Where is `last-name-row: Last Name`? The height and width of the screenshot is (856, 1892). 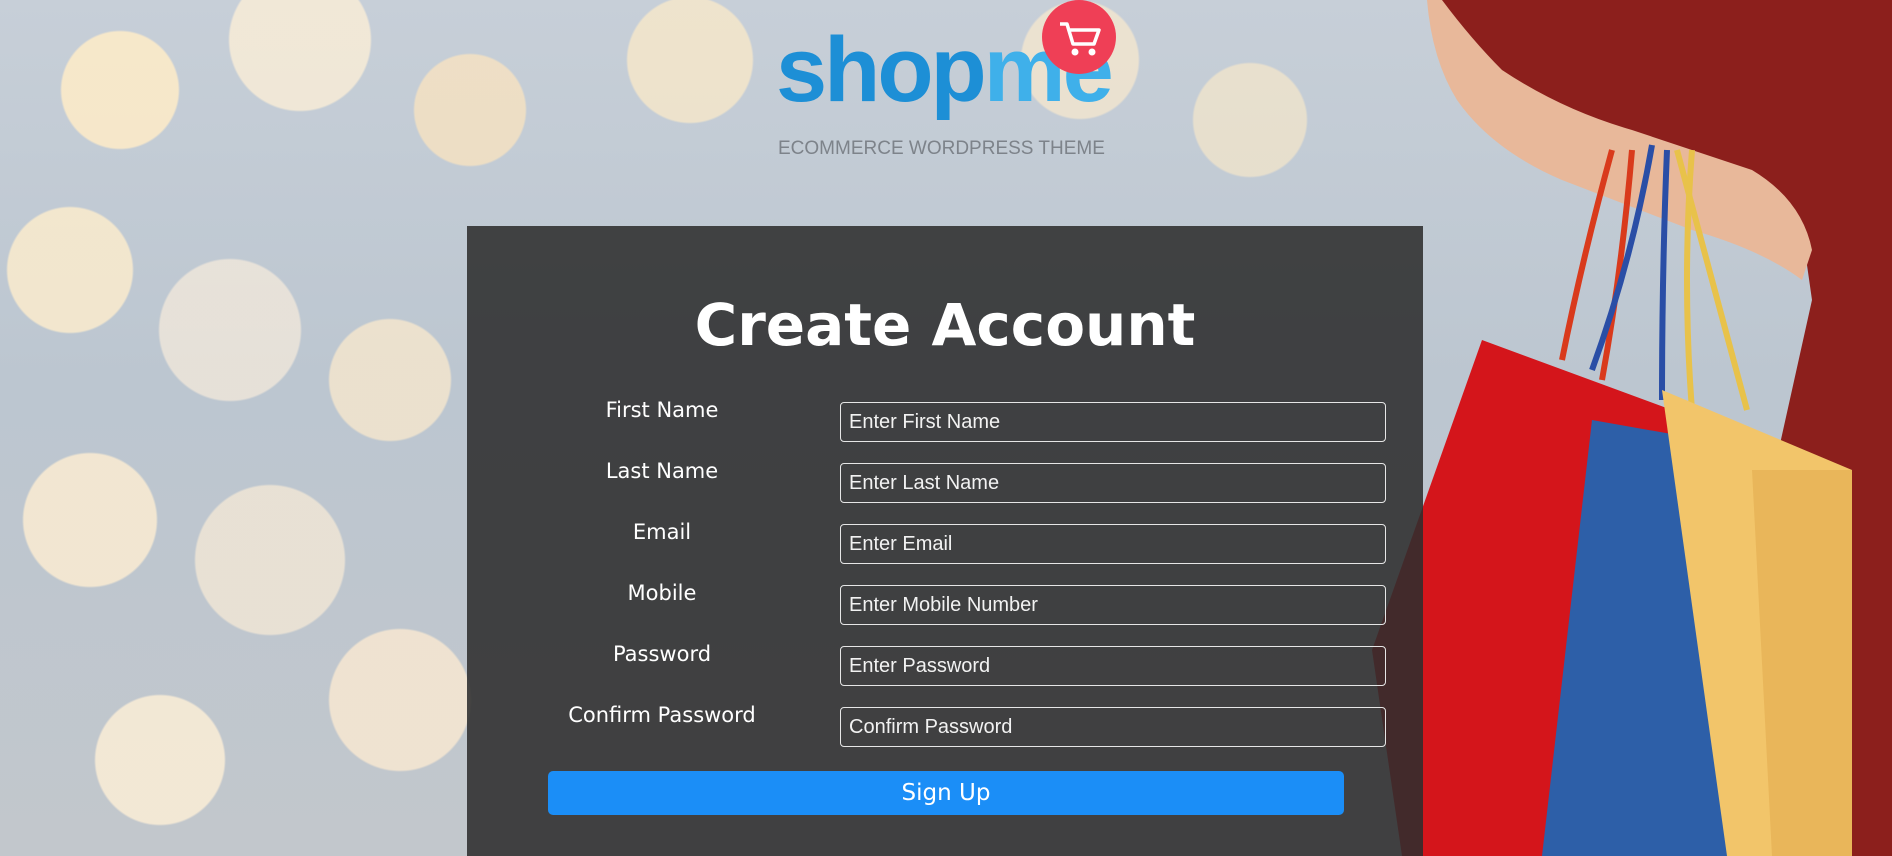
last-name-row: Last Name is located at coordinates (945, 482).